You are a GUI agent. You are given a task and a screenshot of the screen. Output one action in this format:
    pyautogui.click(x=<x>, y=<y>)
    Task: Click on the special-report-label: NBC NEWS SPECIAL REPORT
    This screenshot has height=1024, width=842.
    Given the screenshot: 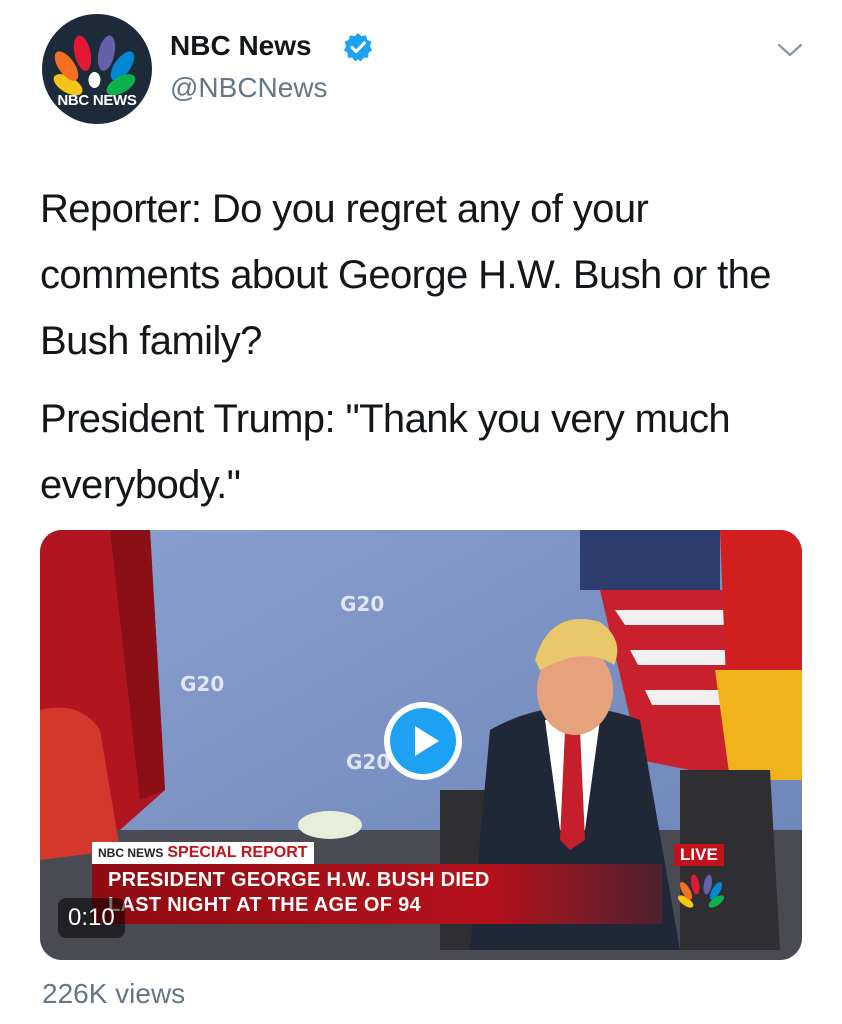 What is the action you would take?
    pyautogui.click(x=203, y=853)
    